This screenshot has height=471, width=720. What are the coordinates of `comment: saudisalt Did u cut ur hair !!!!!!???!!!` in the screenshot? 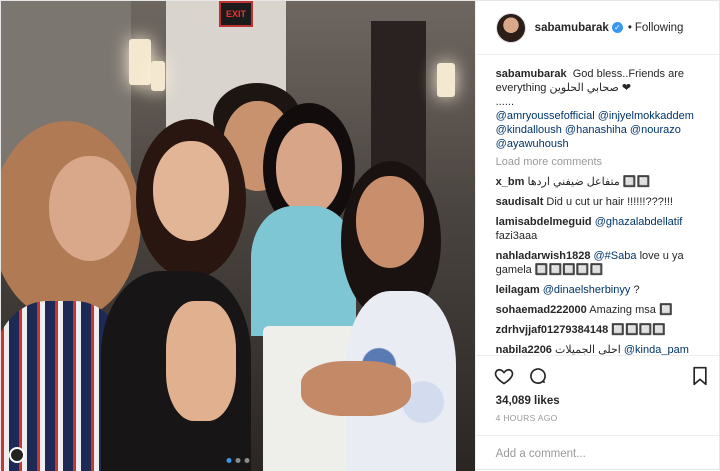 It's located at (601, 202).